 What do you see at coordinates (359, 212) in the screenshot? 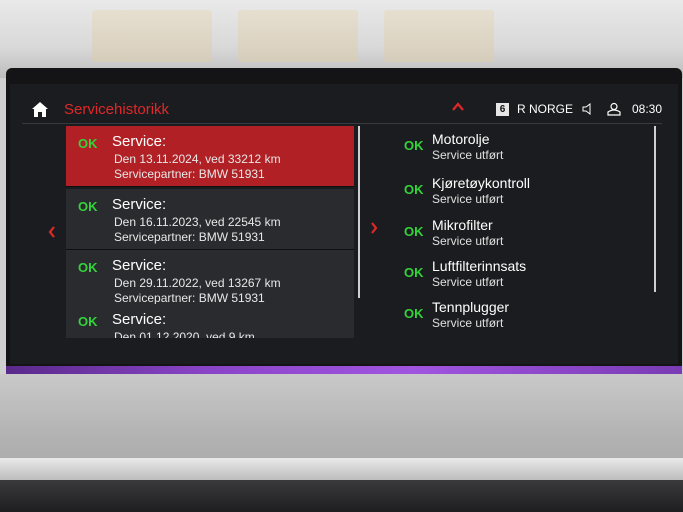
I see `list-scrollbar` at bounding box center [359, 212].